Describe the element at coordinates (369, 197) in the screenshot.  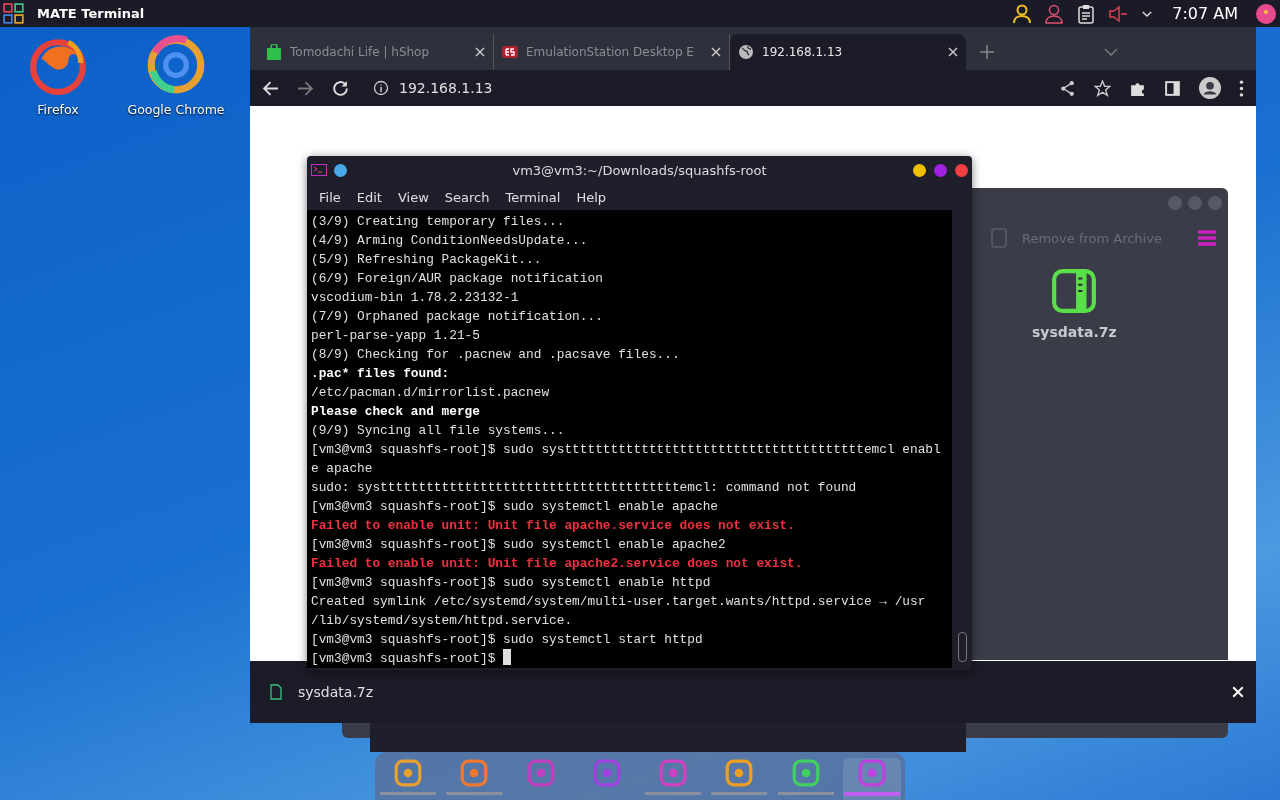
I see `menu-item: Edit` at that location.